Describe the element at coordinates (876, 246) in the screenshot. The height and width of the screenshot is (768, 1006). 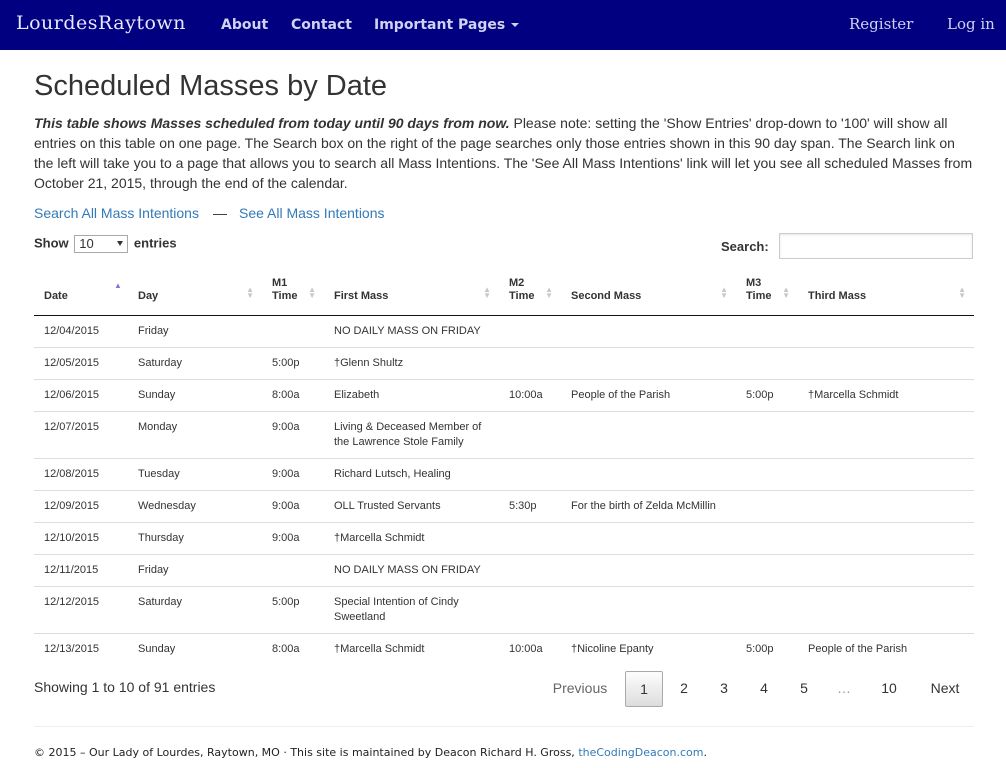
I see `search-input` at that location.